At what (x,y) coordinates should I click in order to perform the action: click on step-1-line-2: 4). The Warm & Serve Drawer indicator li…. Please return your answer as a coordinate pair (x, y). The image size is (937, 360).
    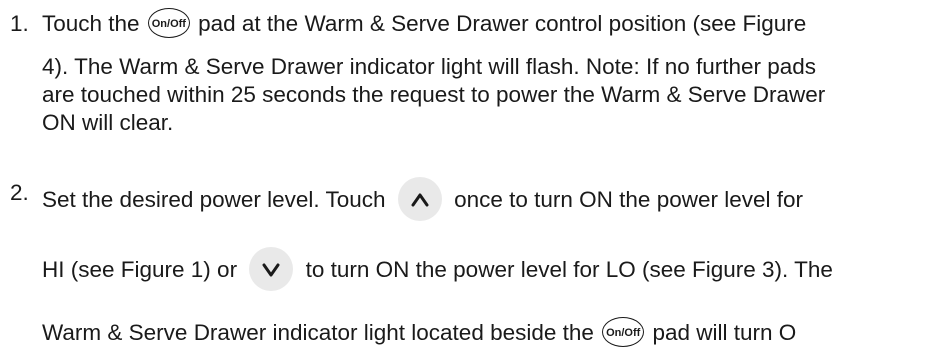
    Looking at the image, I should click on (429, 66).